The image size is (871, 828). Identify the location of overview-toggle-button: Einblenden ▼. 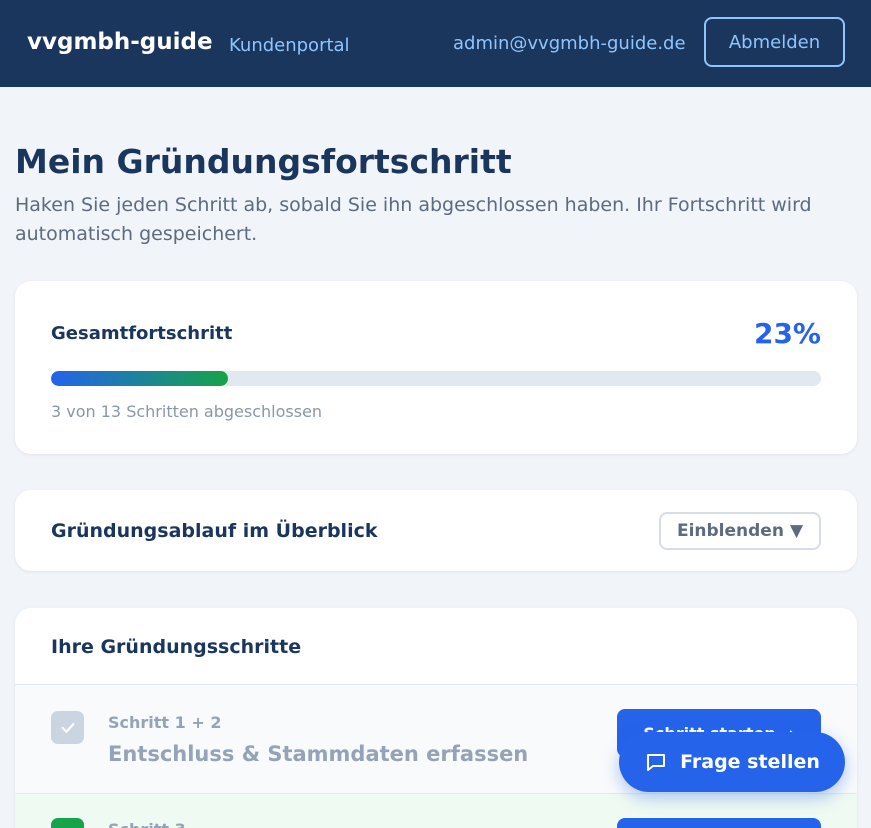
(740, 531).